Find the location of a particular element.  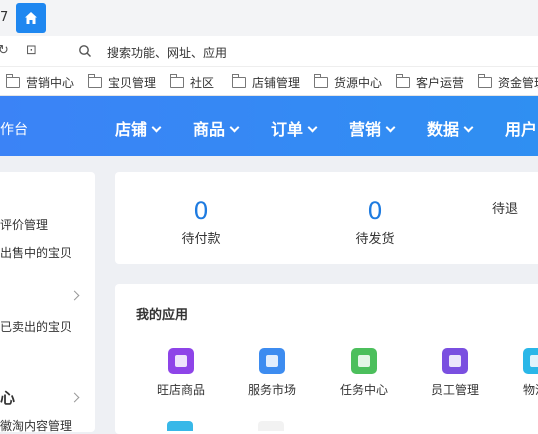

bookmarks-bar: 营销中心 宝贝管理 社区 店铺管理 货源中心 客户运营 资金管理 is located at coordinates (269, 81).